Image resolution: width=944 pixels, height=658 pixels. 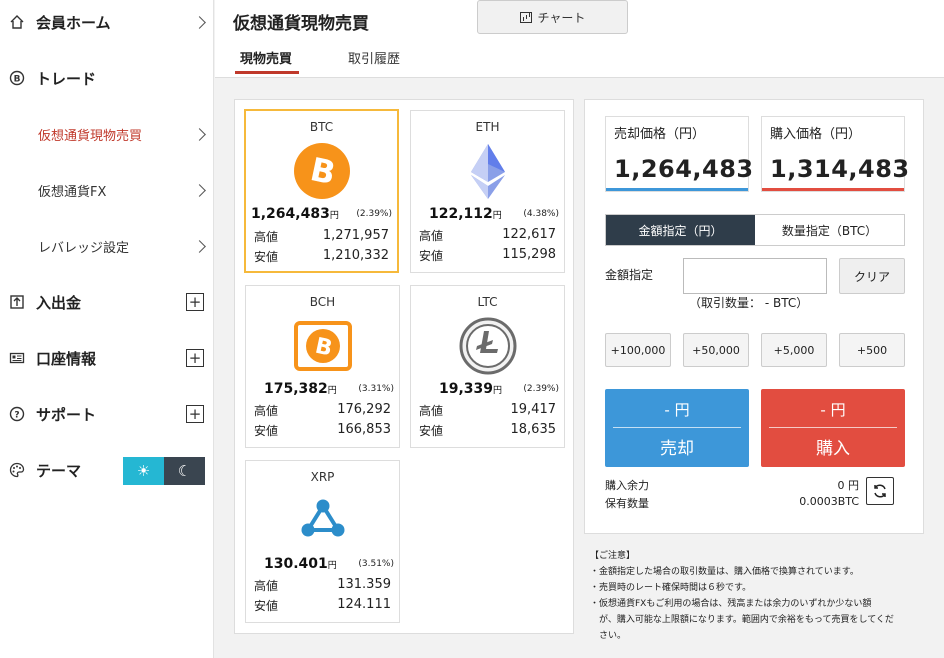 What do you see at coordinates (59, 470) in the screenshot?
I see `sidebar-item-label: テーマ` at bounding box center [59, 470].